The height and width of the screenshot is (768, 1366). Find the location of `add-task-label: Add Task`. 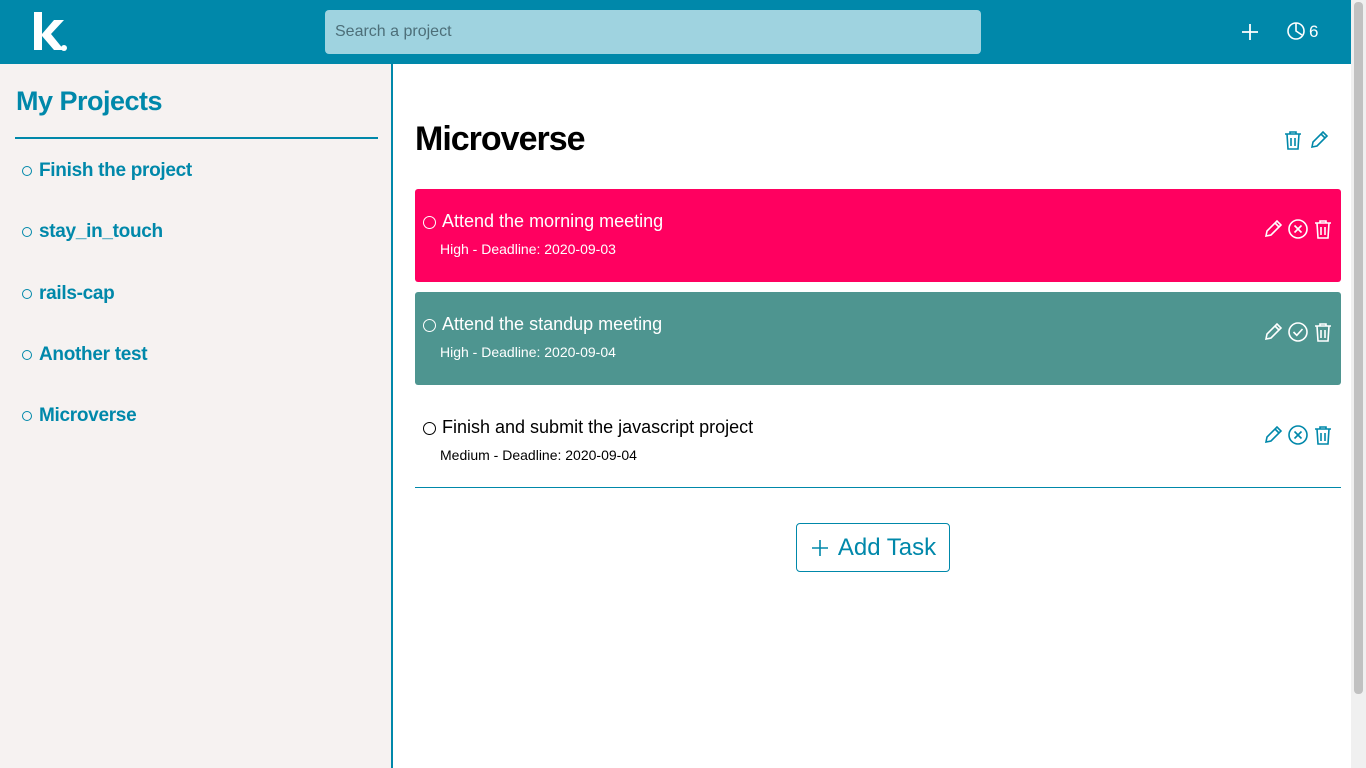

add-task-label: Add Task is located at coordinates (887, 547).